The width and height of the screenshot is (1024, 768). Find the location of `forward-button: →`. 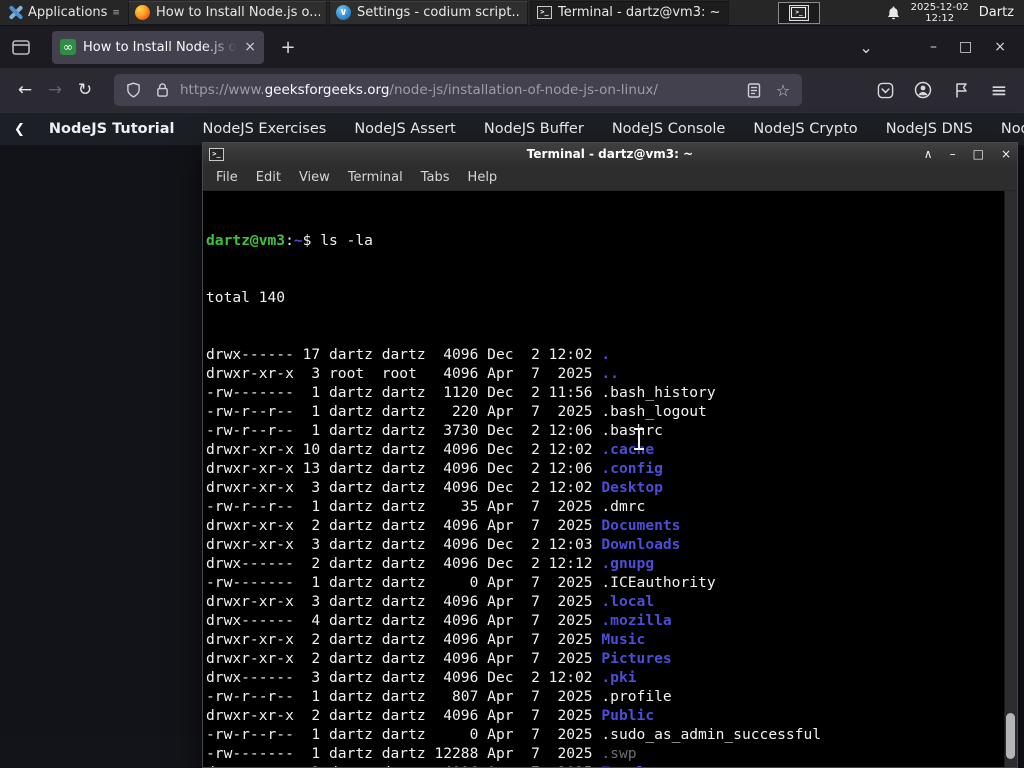

forward-button: → is located at coordinates (55, 90).